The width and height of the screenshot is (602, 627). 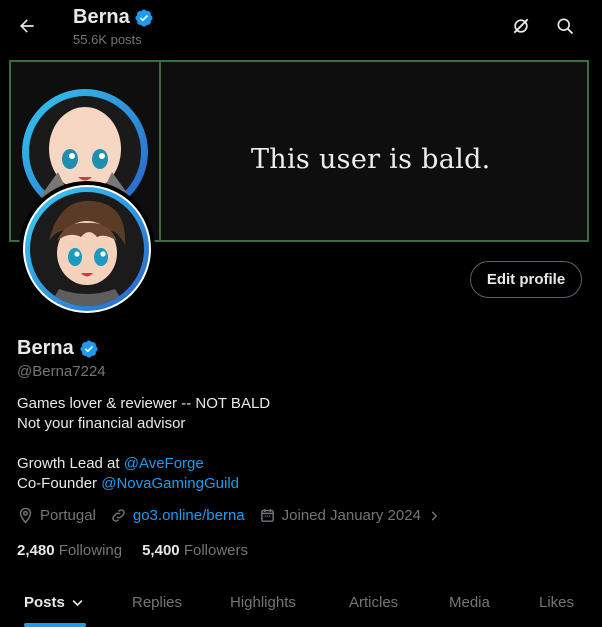 I want to click on back-button, so click(x=27, y=26).